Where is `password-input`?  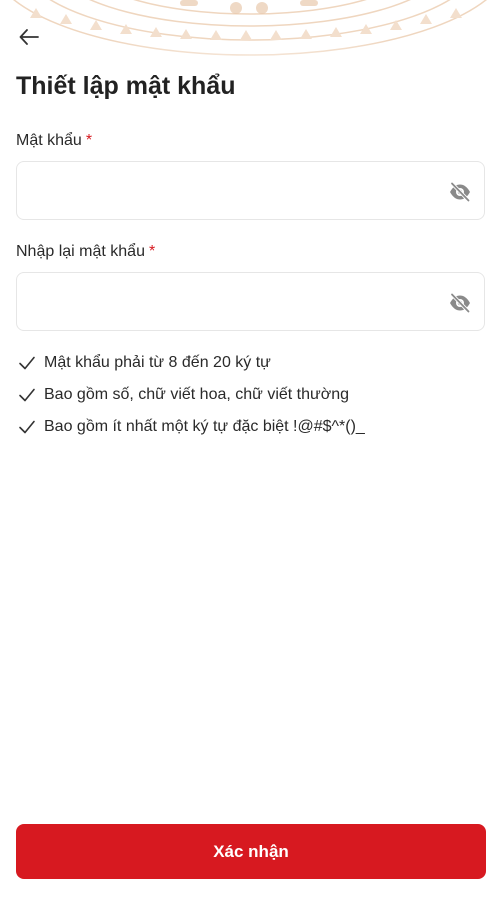
password-input is located at coordinates (227, 190).